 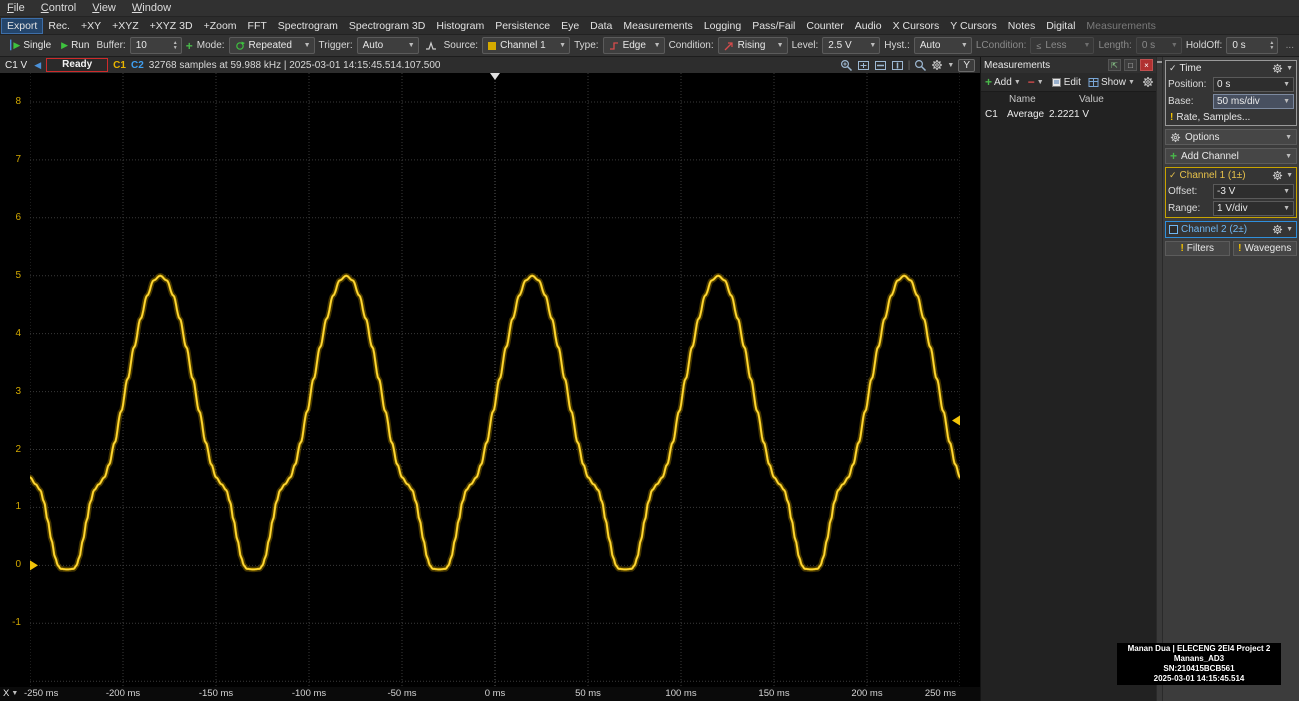 What do you see at coordinates (1068, 99) in the screenshot?
I see `measurements-column-headers: Name Value` at bounding box center [1068, 99].